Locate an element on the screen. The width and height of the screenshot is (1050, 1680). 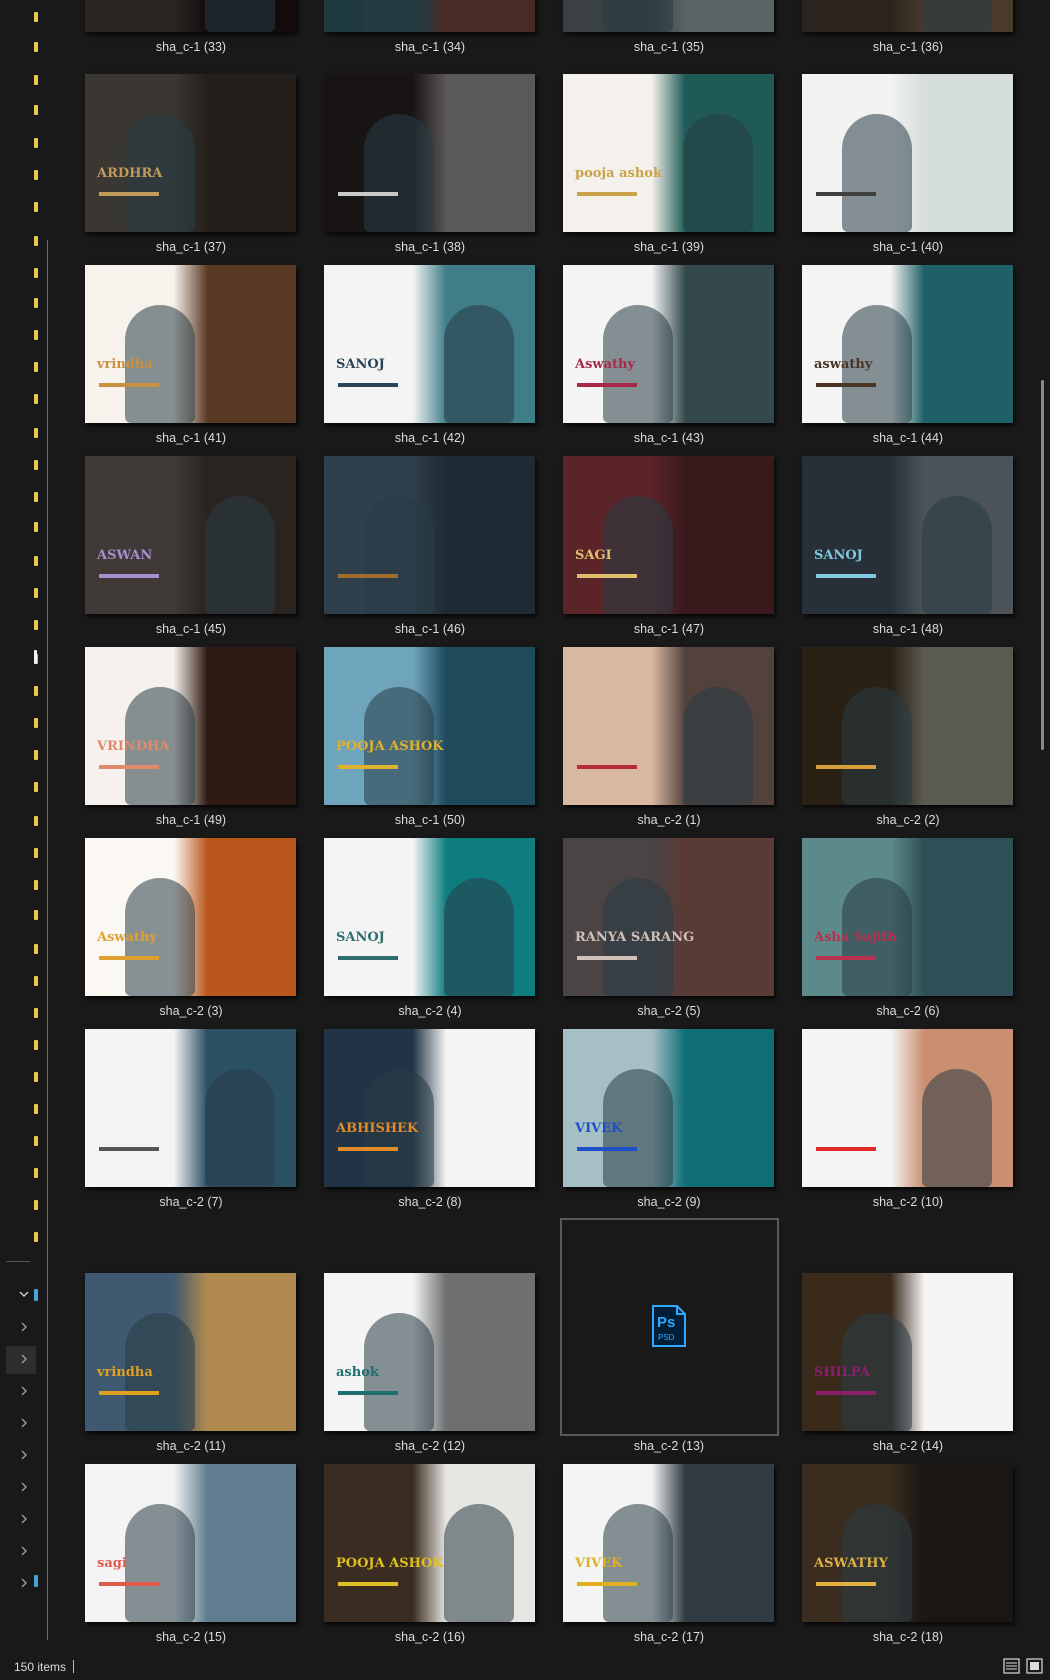
file-item: sha_c-2 (10) is located at coordinates (893, 1121).